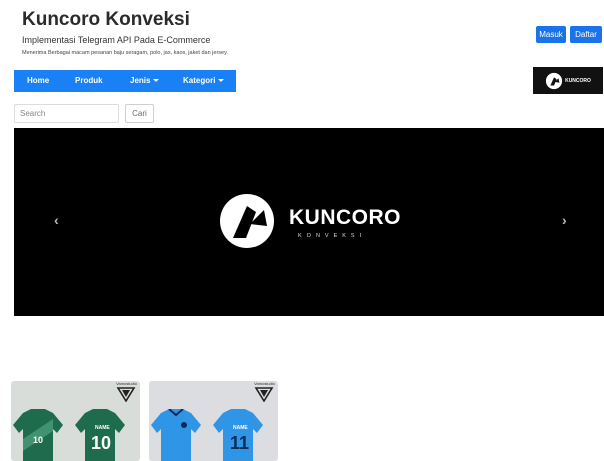 The width and height of the screenshot is (604, 461). Describe the element at coordinates (56, 220) in the screenshot. I see `carousel-prev-button: ‹` at that location.